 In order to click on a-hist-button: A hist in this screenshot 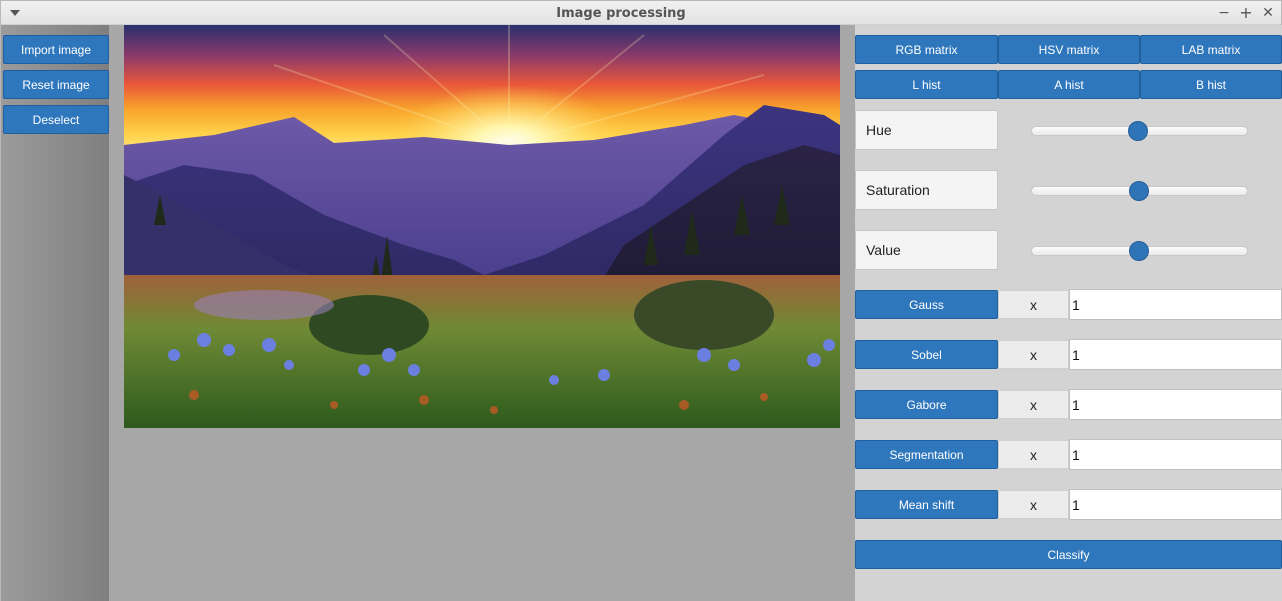, I will do `click(1069, 84)`.